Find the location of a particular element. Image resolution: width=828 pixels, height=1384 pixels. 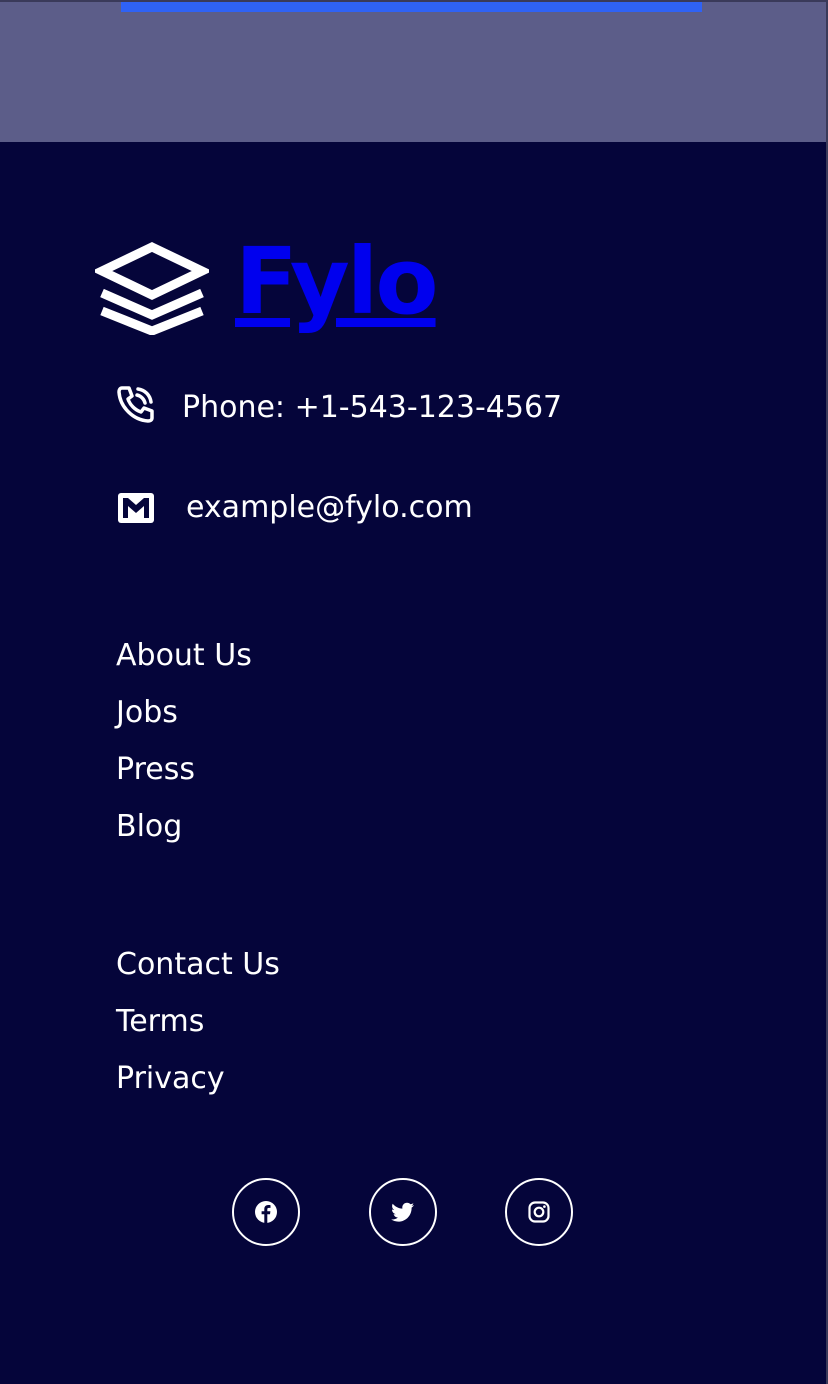

list-item: About Us is located at coordinates (184, 666).